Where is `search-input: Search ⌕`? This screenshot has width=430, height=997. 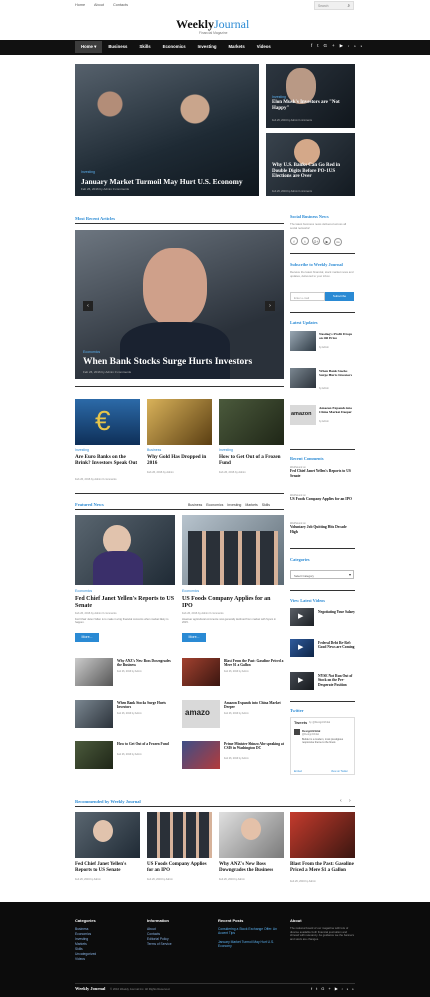 search-input: Search ⌕ is located at coordinates (334, 5).